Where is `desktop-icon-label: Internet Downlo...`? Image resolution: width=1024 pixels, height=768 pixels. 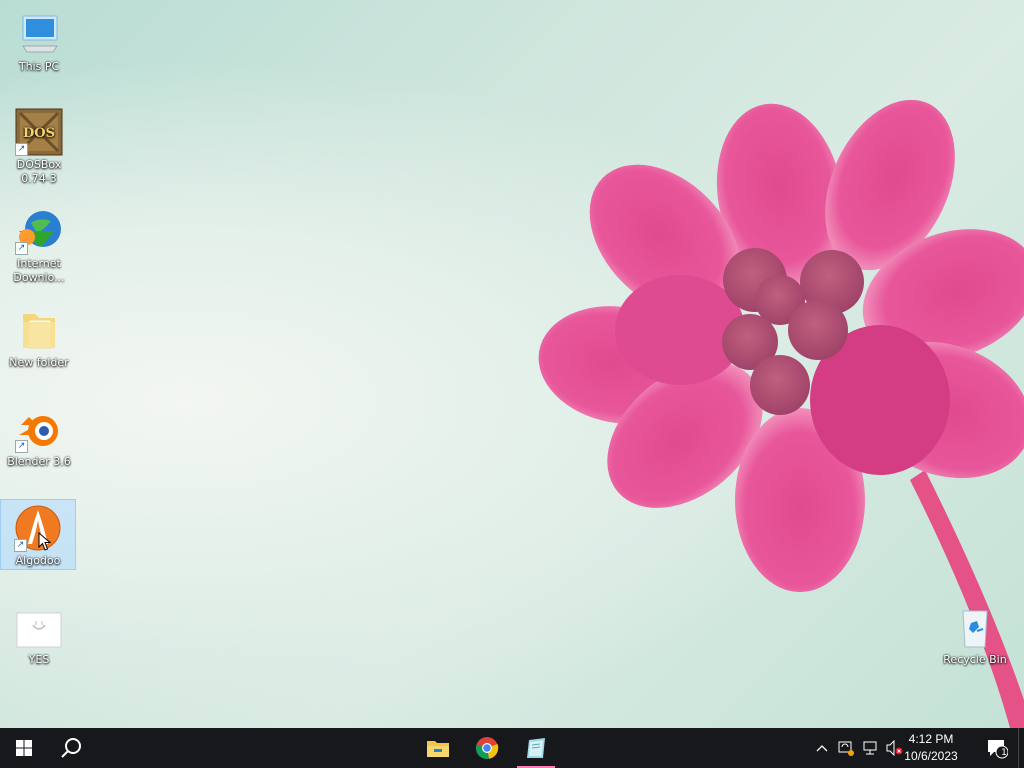 desktop-icon-label: Internet Downlo... is located at coordinates (39, 270).